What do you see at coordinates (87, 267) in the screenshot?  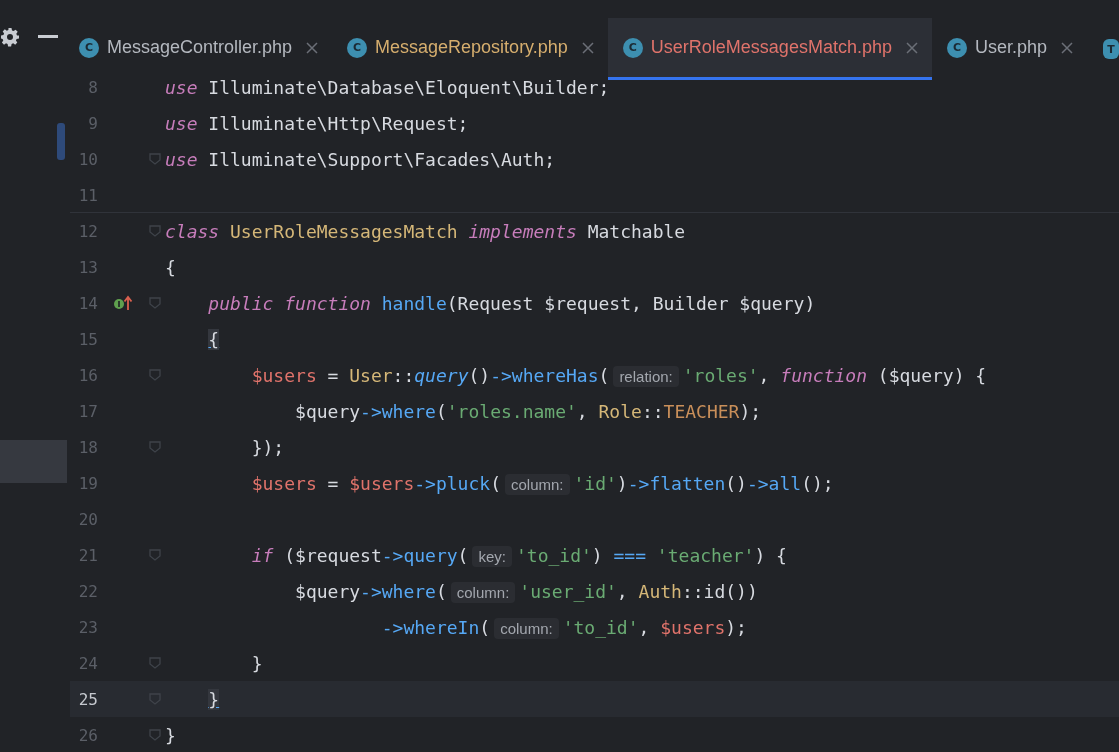 I see `line-number: 13` at bounding box center [87, 267].